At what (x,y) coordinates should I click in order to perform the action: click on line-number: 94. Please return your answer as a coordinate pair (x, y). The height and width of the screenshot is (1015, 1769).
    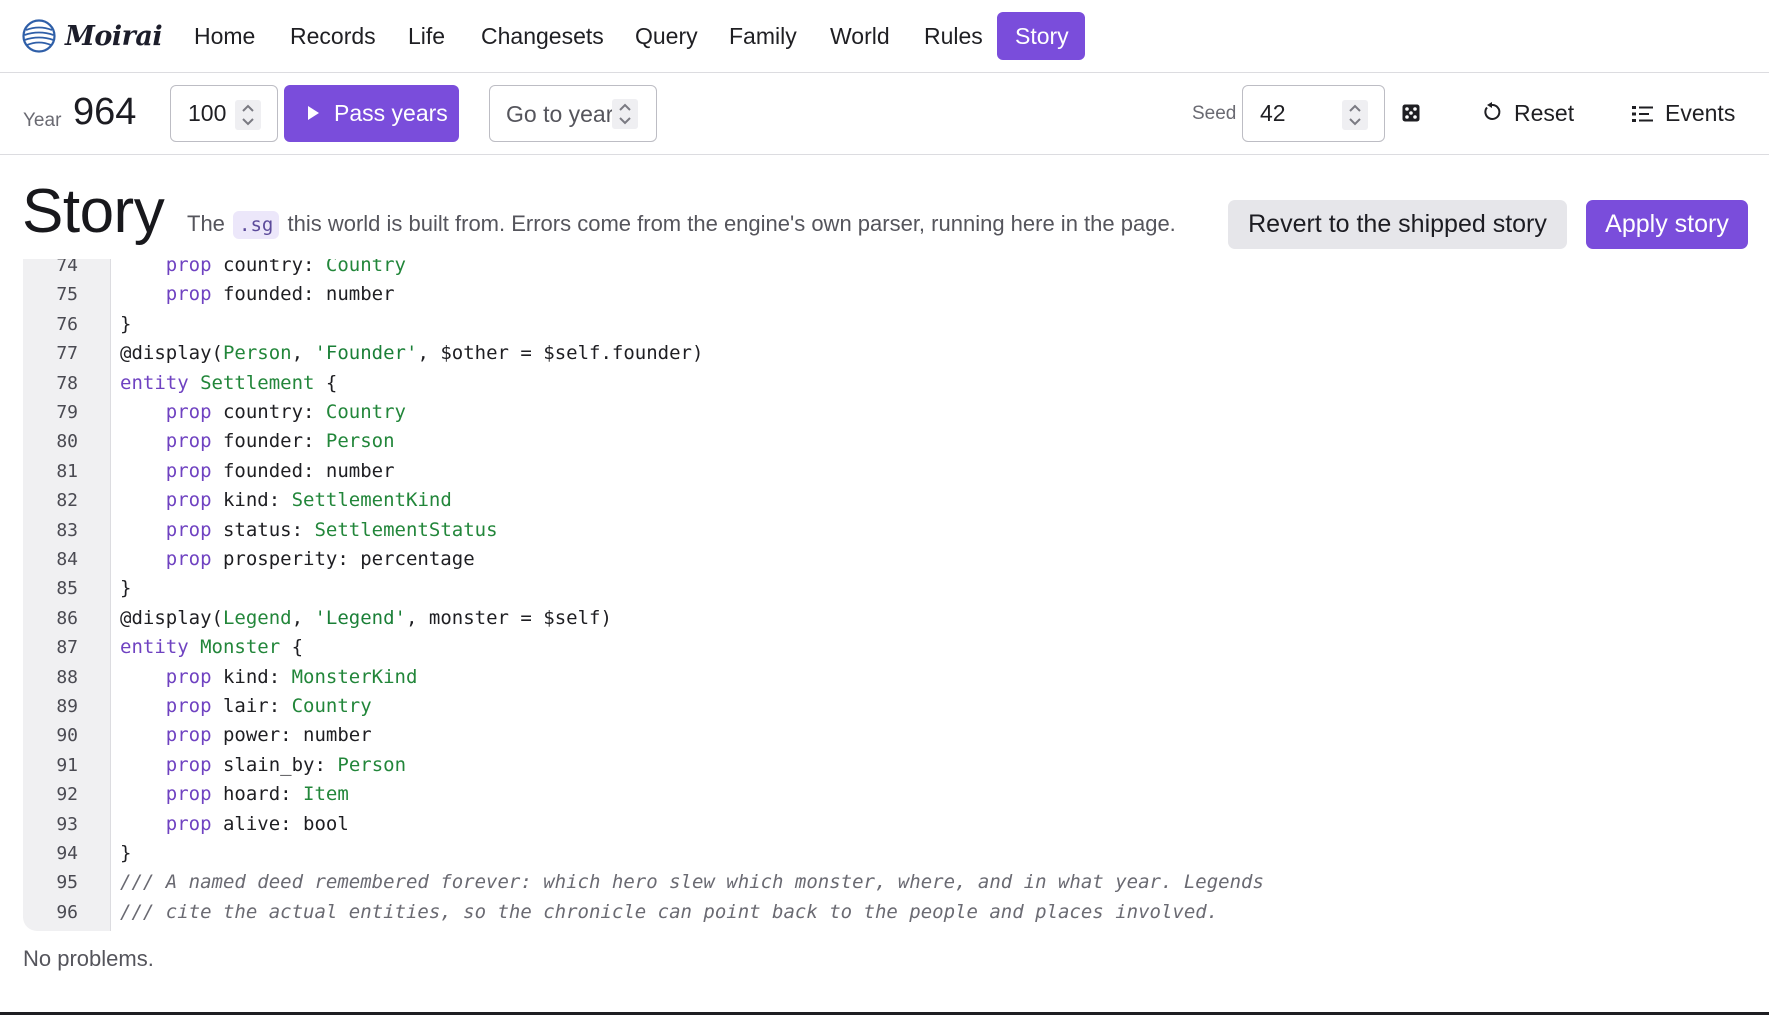
    Looking at the image, I should click on (67, 853).